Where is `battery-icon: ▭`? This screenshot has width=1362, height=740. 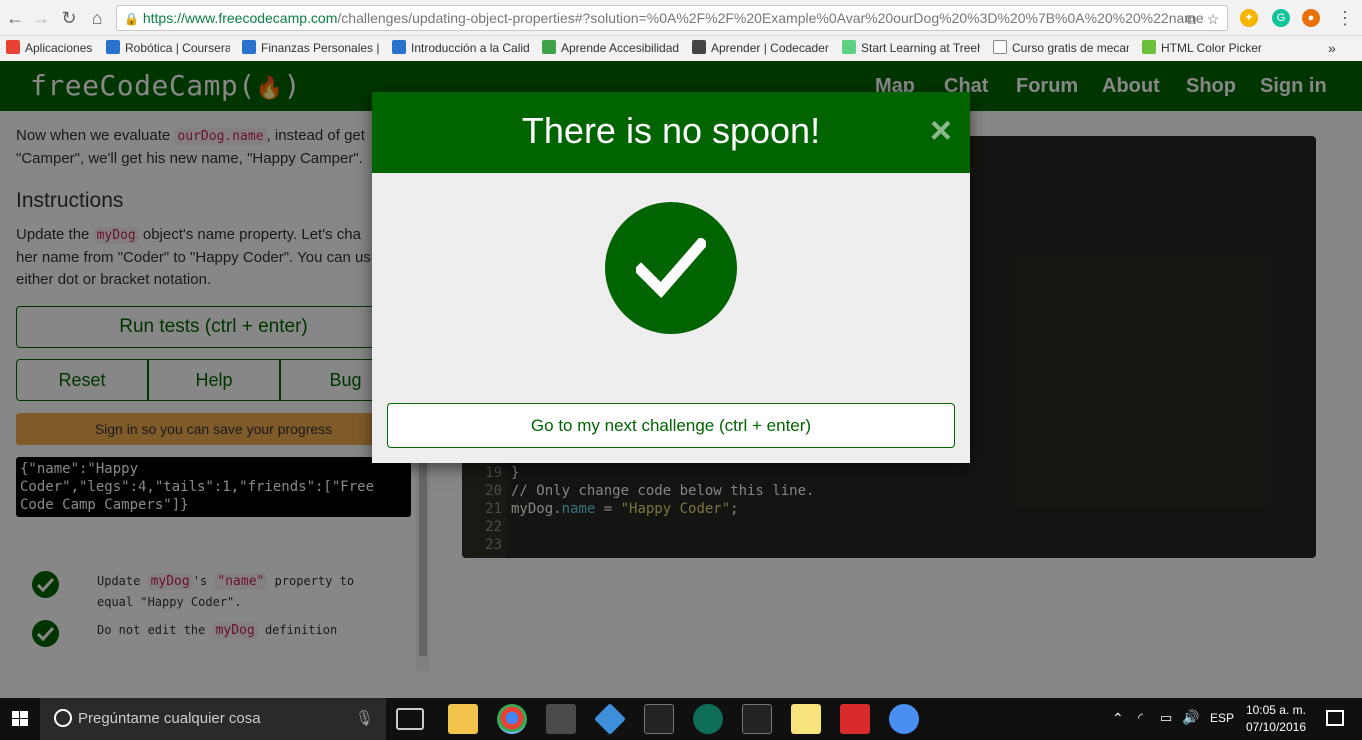 battery-icon: ▭ is located at coordinates (1166, 718).